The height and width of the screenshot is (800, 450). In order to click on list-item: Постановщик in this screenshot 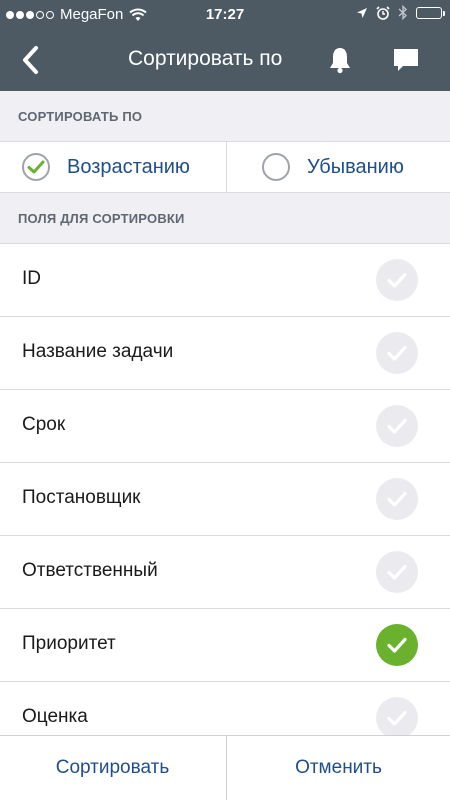, I will do `click(225, 499)`.